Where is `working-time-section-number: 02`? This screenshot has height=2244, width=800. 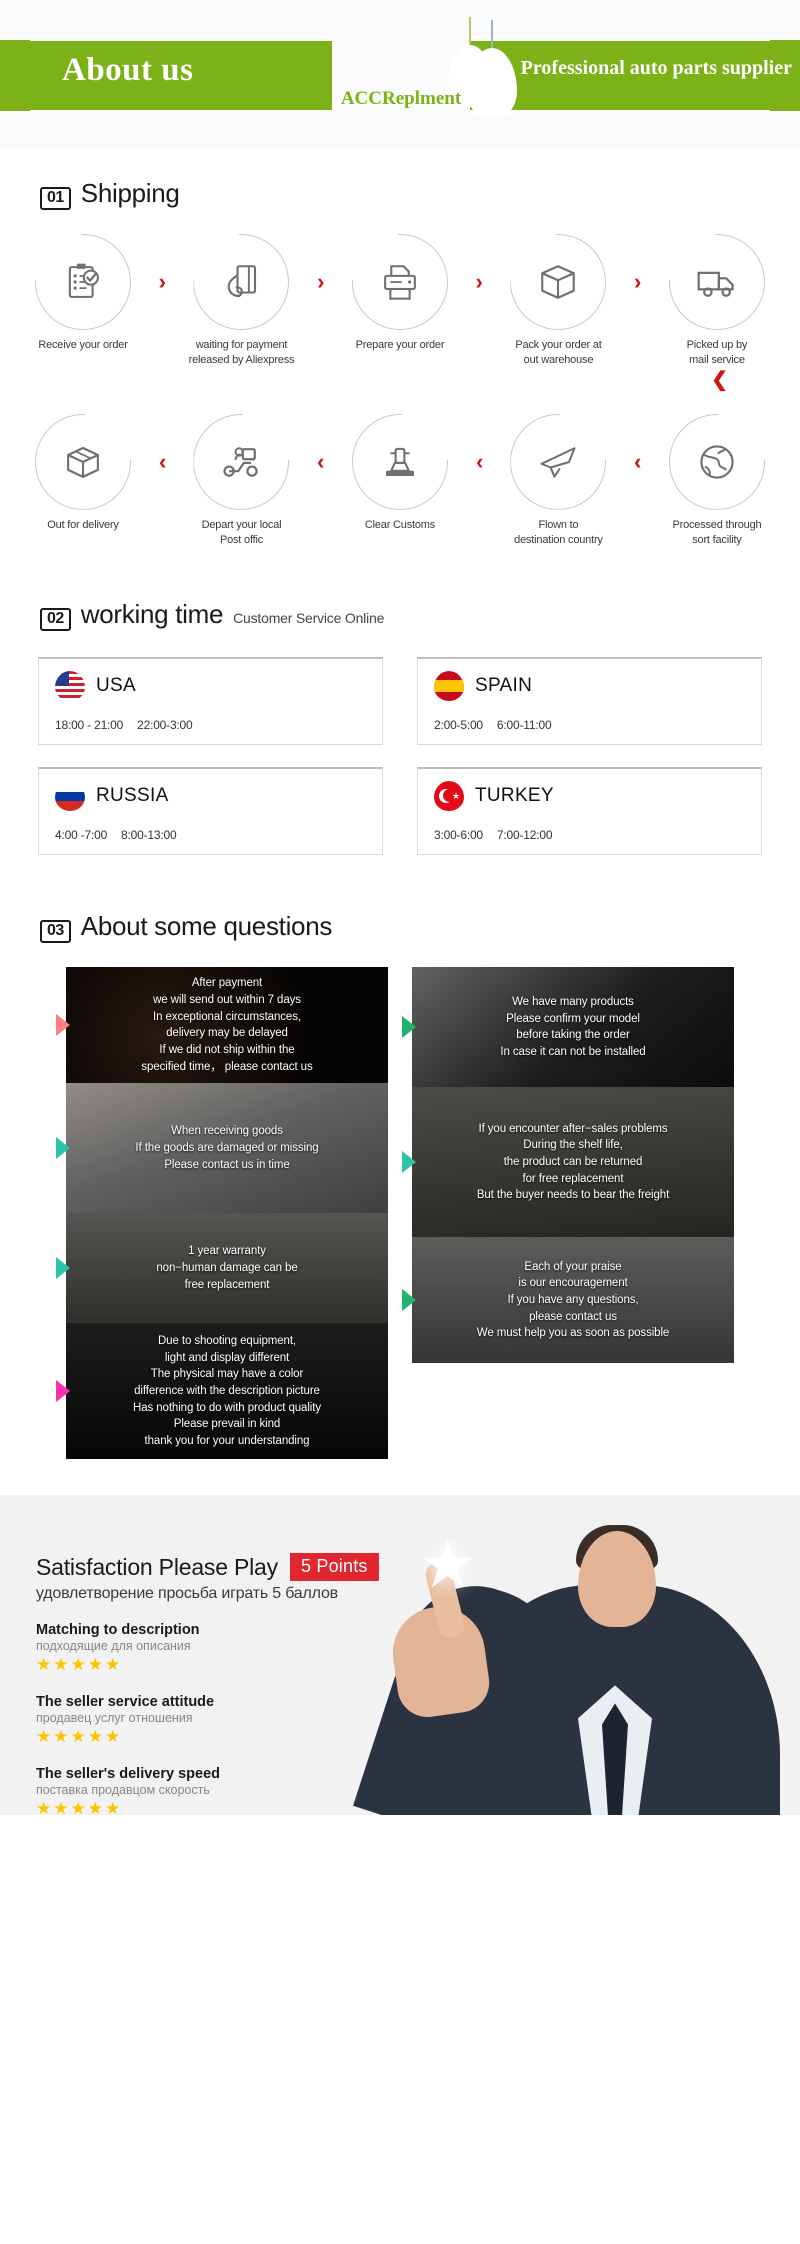 working-time-section-number: 02 is located at coordinates (55, 620).